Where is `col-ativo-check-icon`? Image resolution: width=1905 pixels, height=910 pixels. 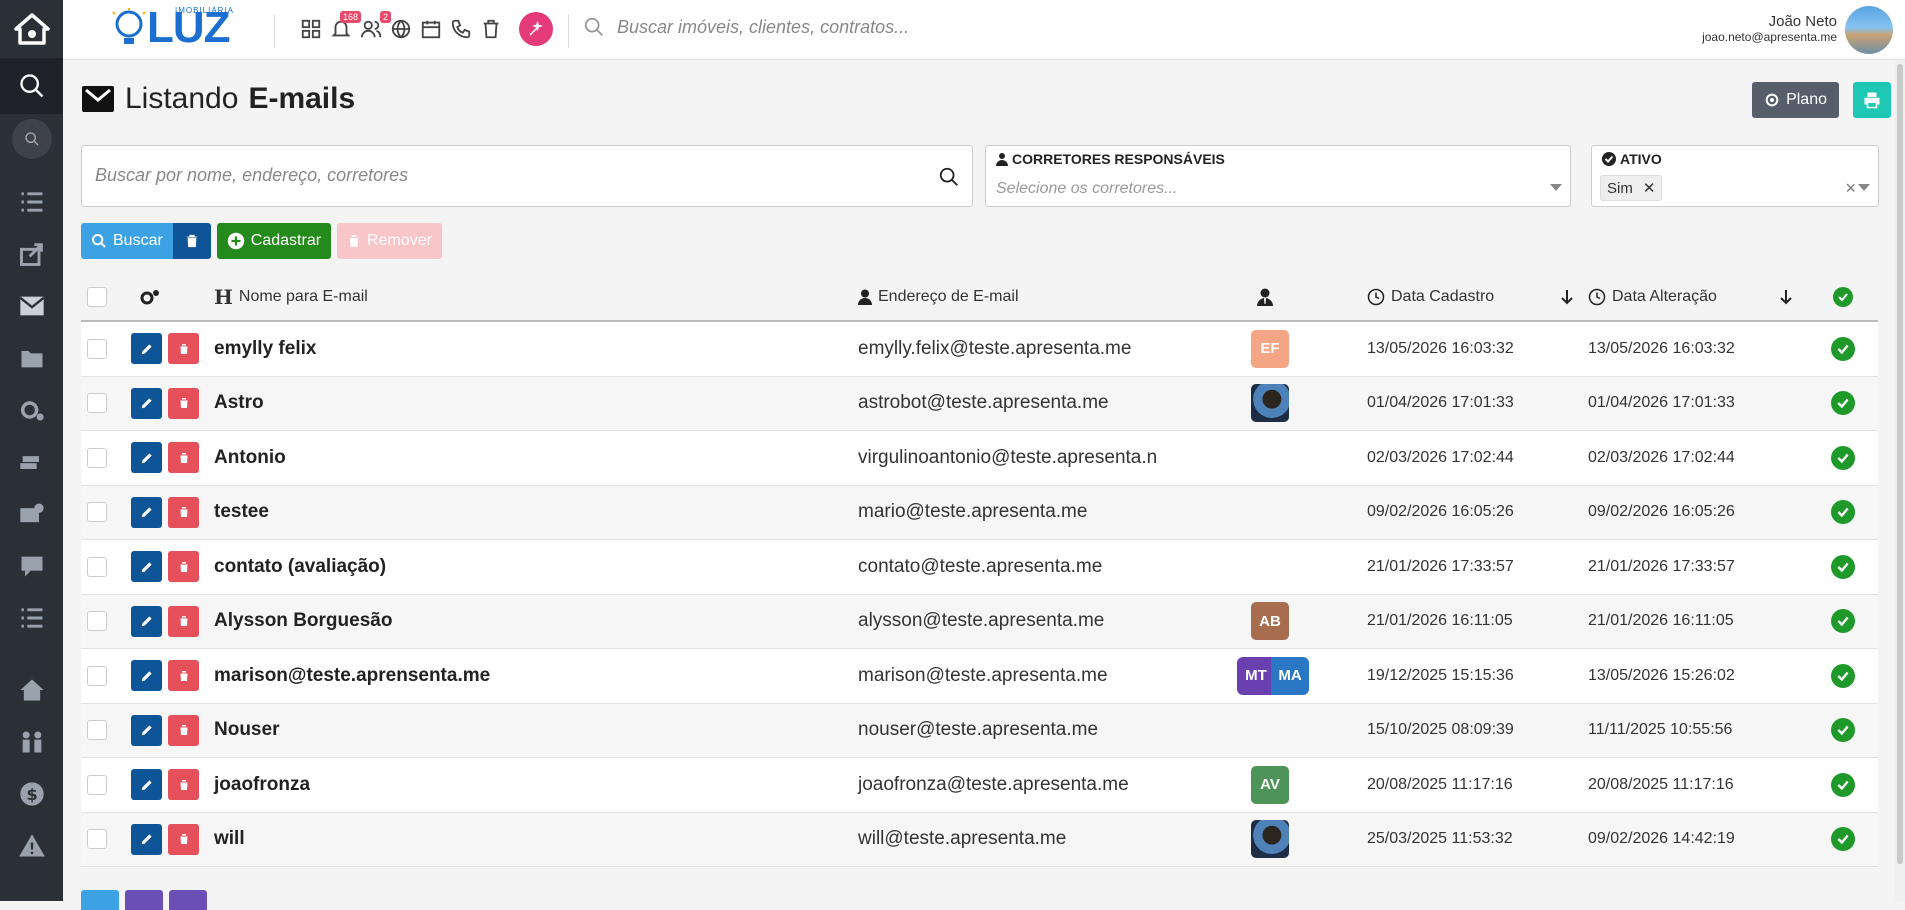 col-ativo-check-icon is located at coordinates (1843, 296).